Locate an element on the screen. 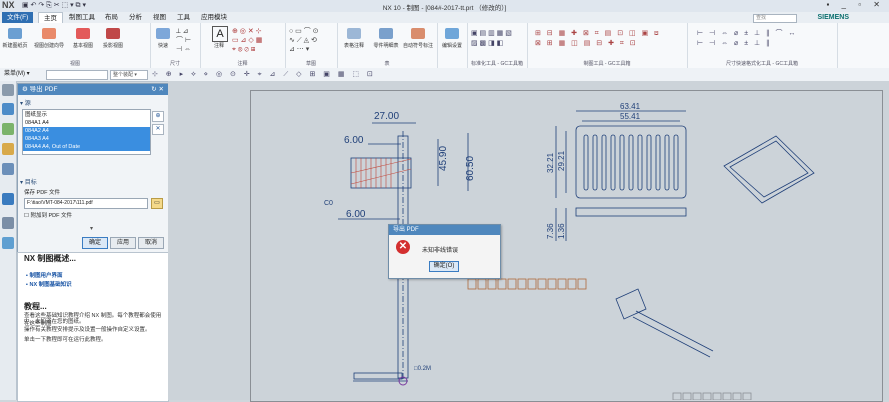 Image resolution: width=889 pixels, height=402 pixels. ribbon-group-dimension: 快速 ⟂ ⊿ ⌒ ⊢ ⊣ ⇔ 尺寸 is located at coordinates (175, 45).